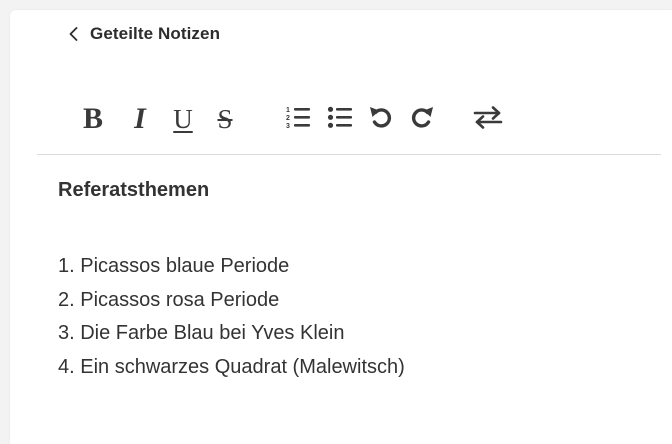 The image size is (672, 444). I want to click on undo-button, so click(381, 119).